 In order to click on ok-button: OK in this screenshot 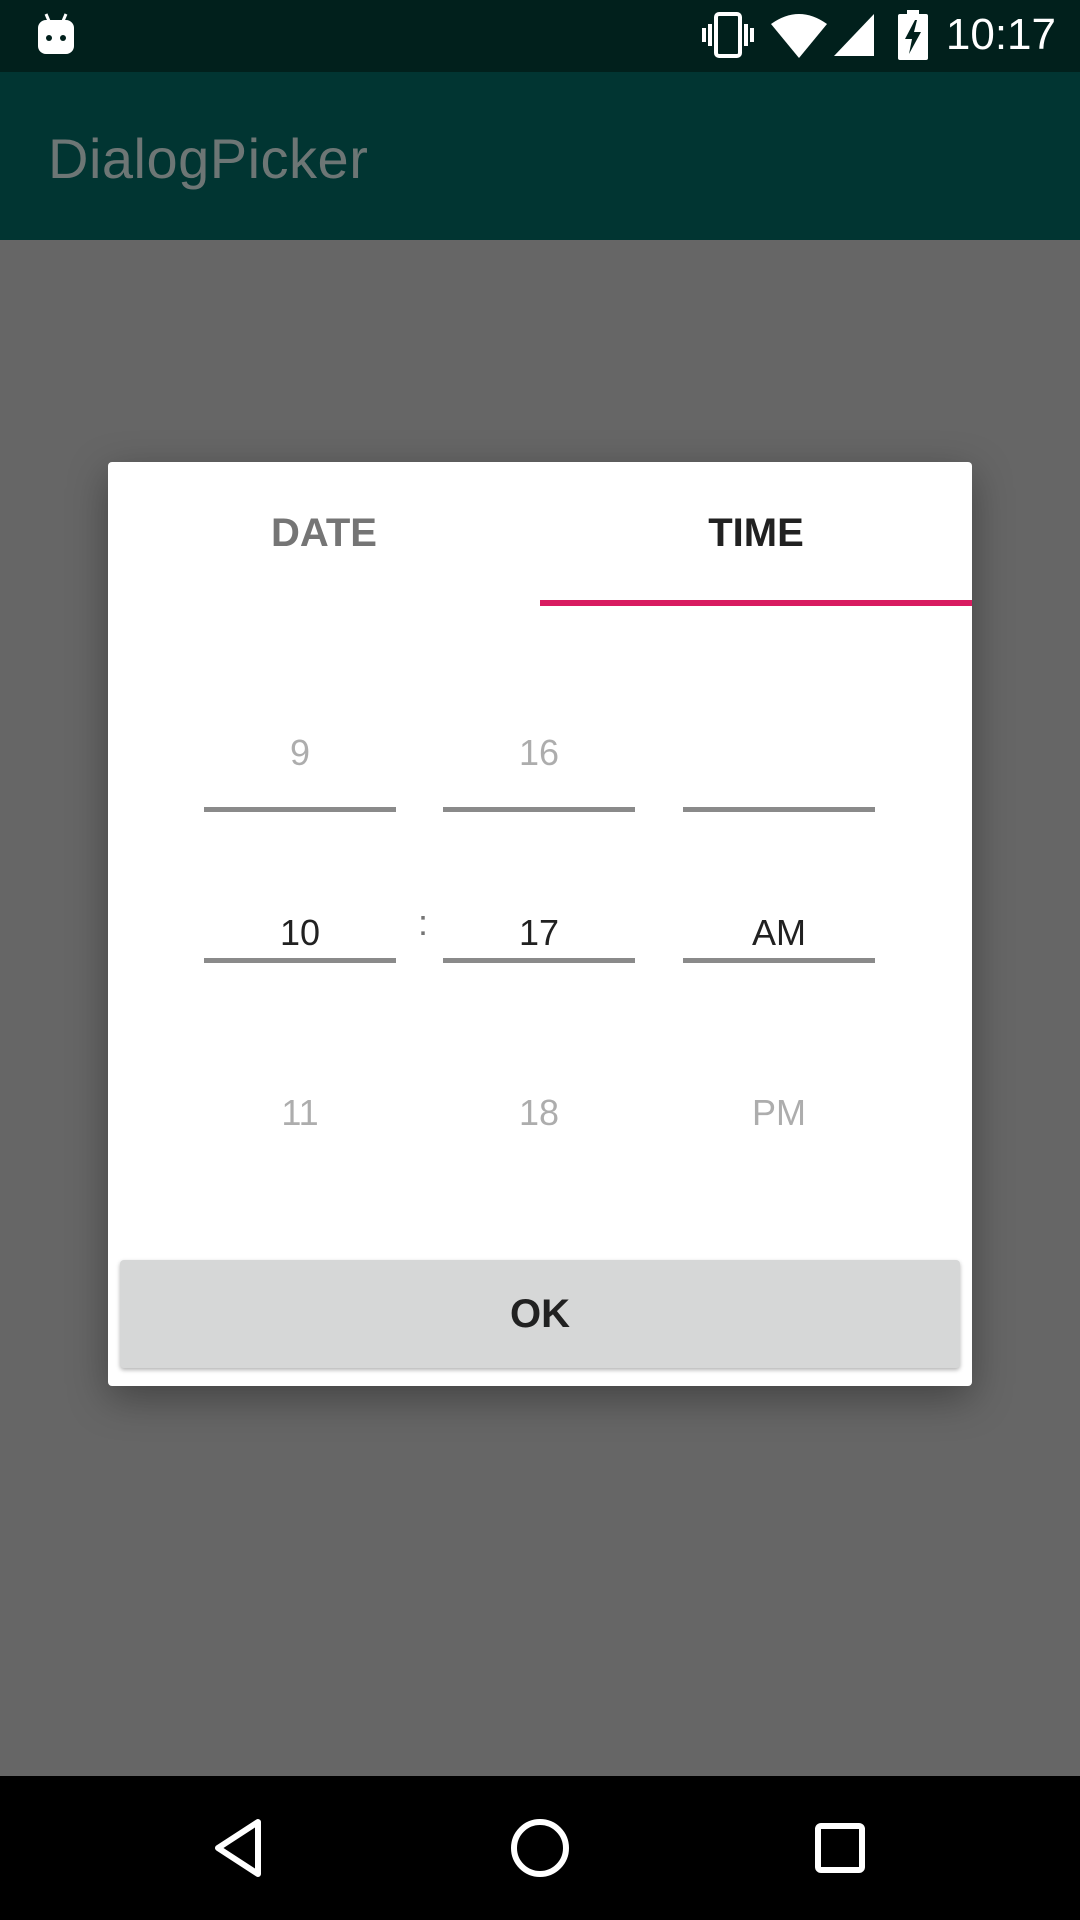, I will do `click(540, 1314)`.